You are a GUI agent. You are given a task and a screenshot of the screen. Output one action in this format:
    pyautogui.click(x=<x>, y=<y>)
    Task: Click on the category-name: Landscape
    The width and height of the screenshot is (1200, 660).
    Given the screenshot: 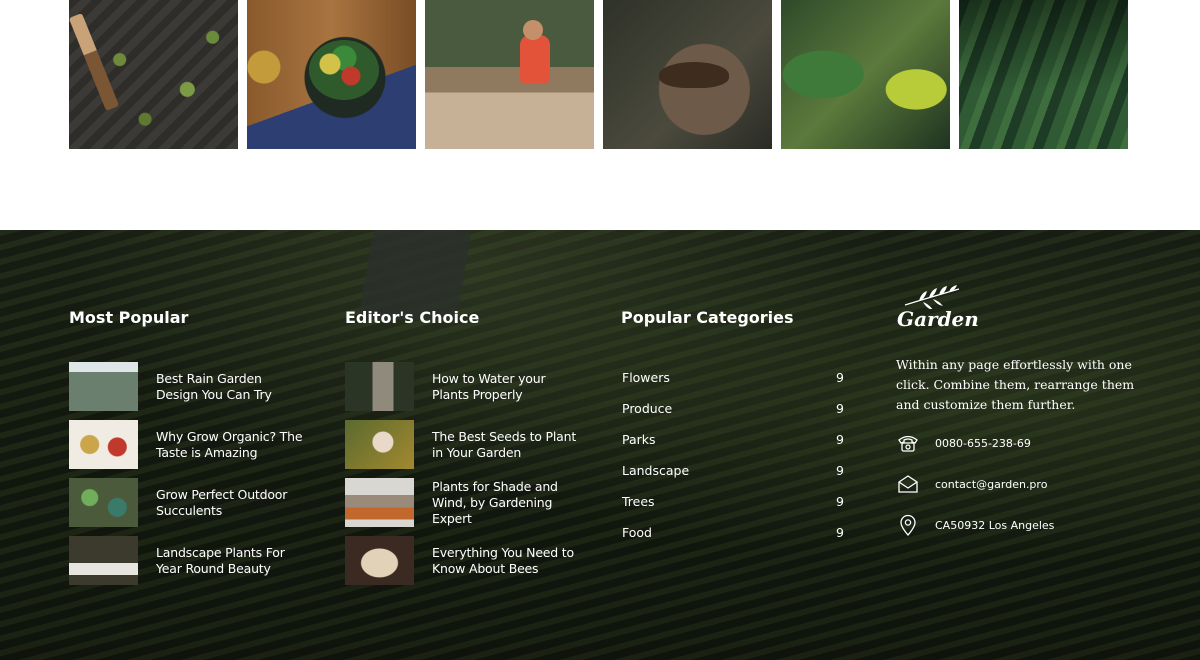 What is the action you would take?
    pyautogui.click(x=655, y=470)
    